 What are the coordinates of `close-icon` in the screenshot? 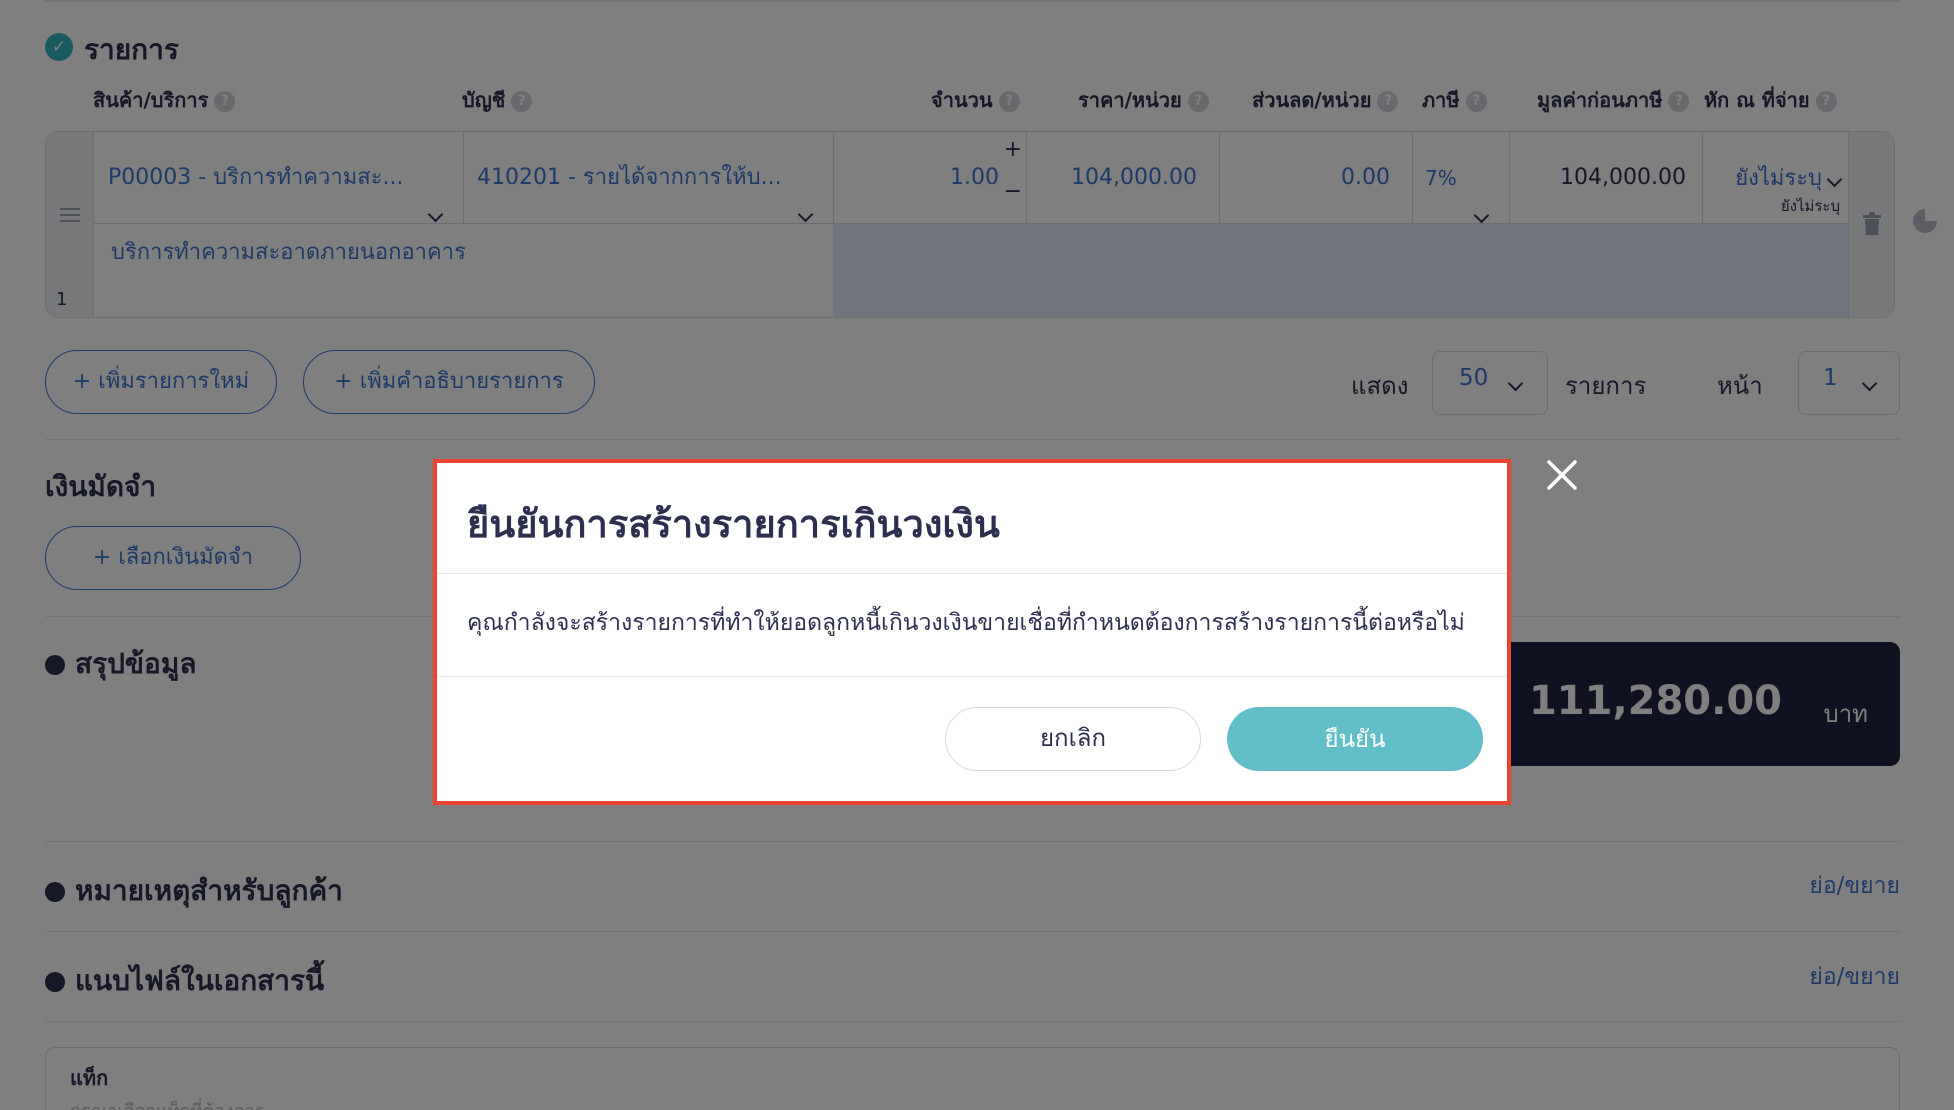 It's located at (1562, 475).